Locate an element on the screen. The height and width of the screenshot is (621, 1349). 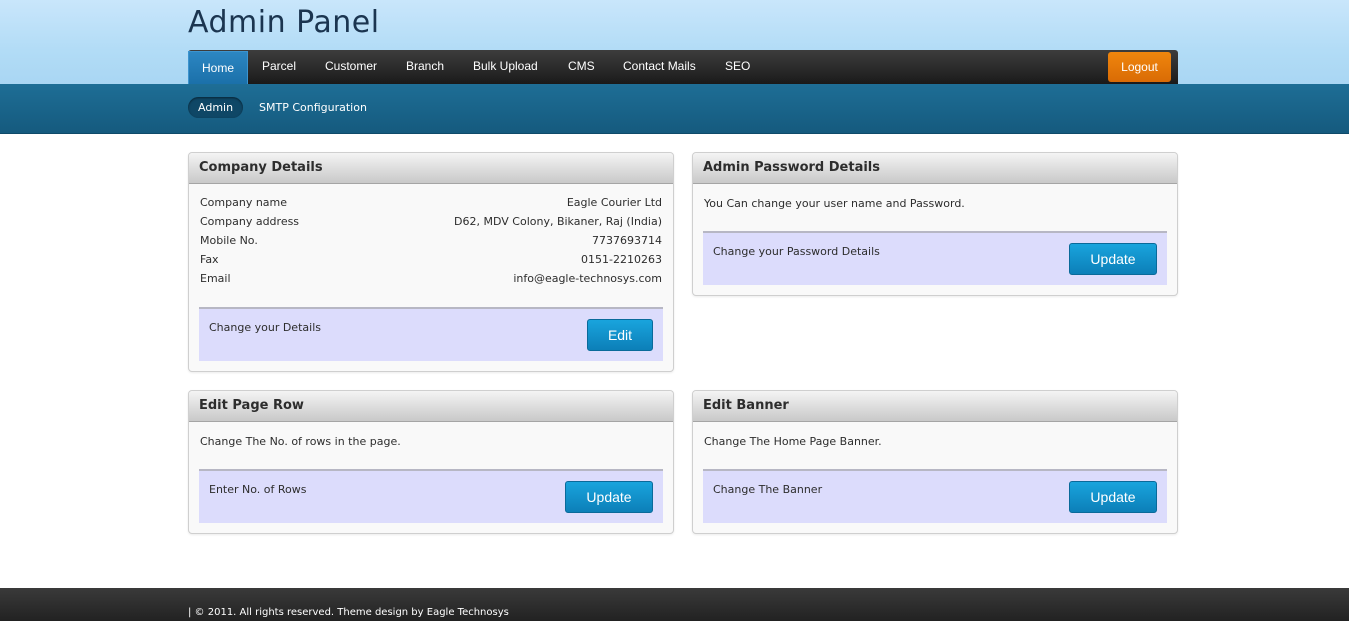
field-value: Eagle Courier Ltd is located at coordinates (614, 202).